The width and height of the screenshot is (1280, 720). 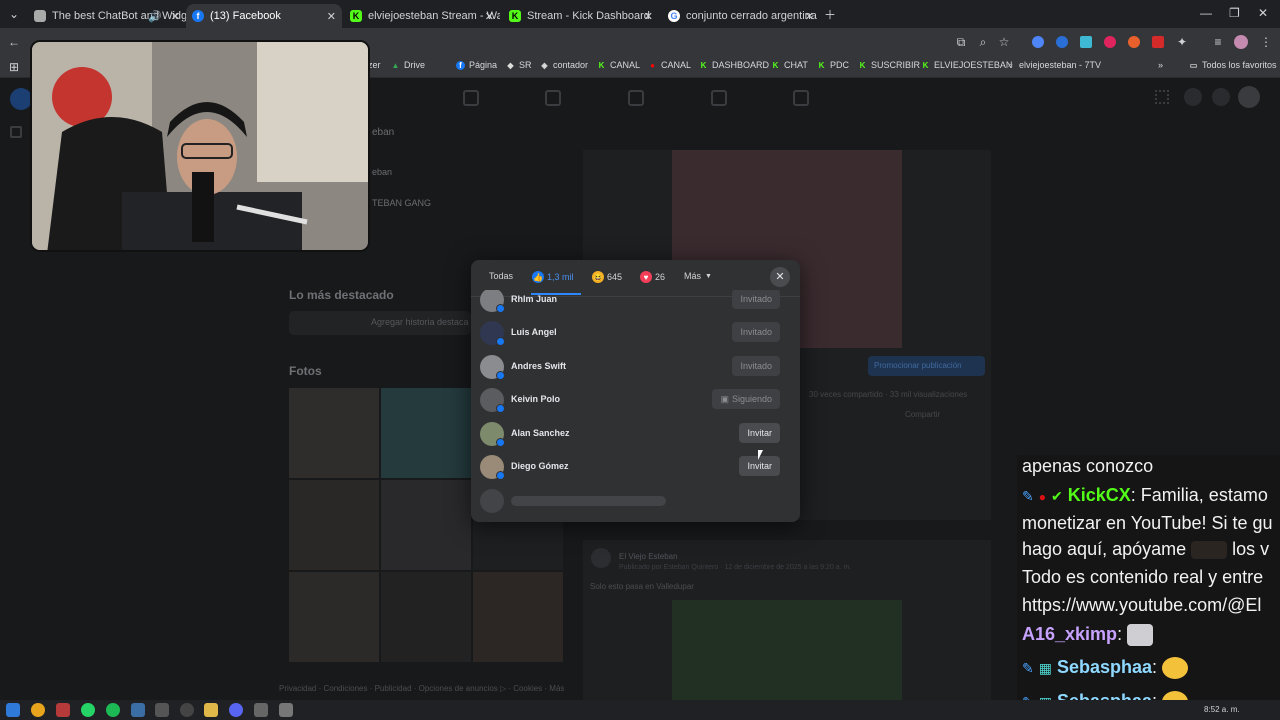 What do you see at coordinates (264, 16) in the screenshot?
I see `tab-facebook: f (13) Facebook ✕` at bounding box center [264, 16].